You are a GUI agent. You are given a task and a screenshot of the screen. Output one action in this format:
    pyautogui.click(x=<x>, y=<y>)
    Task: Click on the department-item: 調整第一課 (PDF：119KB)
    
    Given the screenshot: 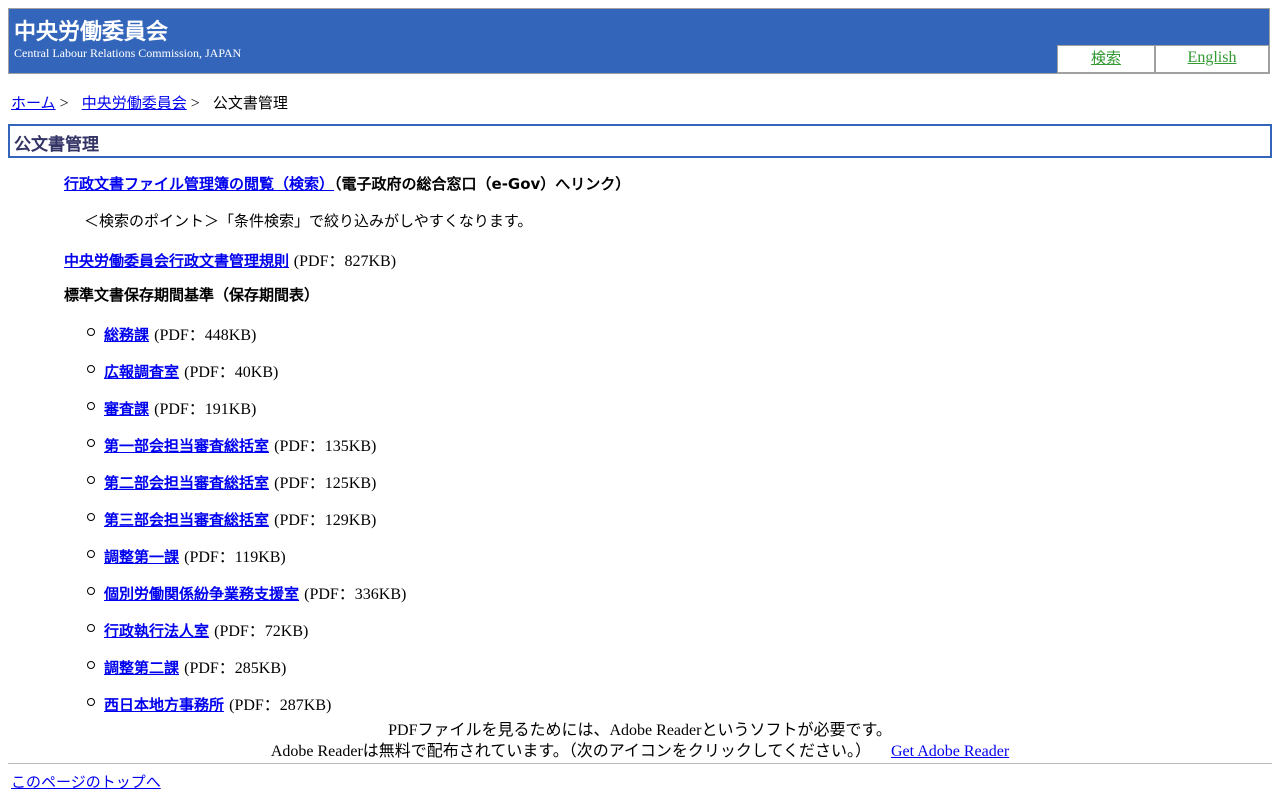 What is the action you would take?
    pyautogui.click(x=186, y=554)
    